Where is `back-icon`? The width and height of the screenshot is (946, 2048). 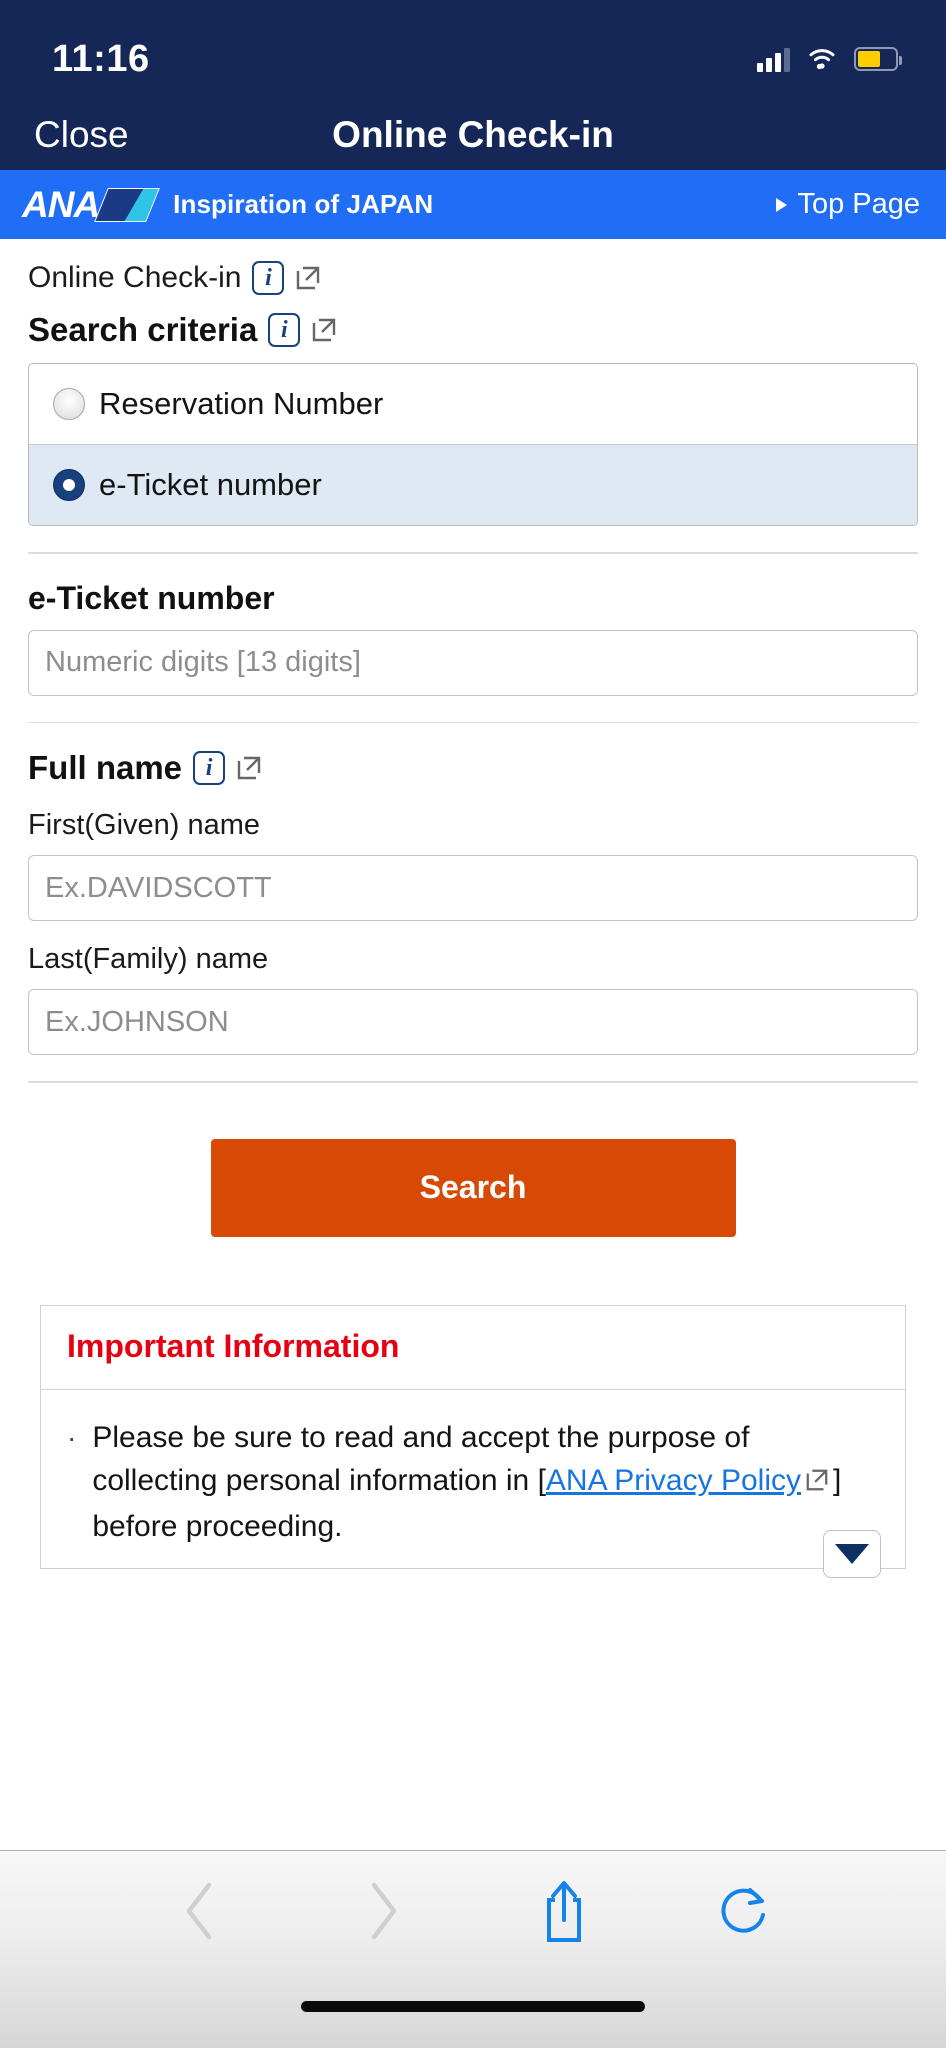
back-icon is located at coordinates (198, 1911).